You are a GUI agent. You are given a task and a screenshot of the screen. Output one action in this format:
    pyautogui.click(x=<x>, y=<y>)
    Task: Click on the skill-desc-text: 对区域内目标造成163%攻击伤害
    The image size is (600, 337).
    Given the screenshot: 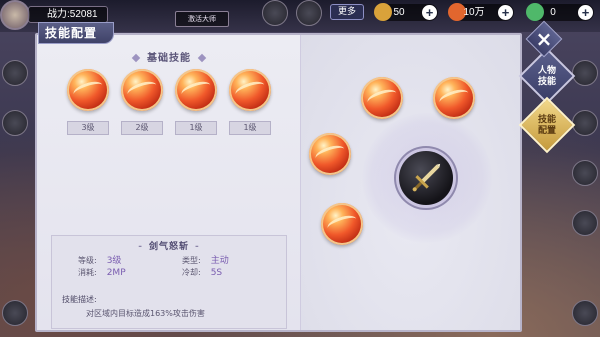 What is the action you would take?
    pyautogui.click(x=145, y=313)
    